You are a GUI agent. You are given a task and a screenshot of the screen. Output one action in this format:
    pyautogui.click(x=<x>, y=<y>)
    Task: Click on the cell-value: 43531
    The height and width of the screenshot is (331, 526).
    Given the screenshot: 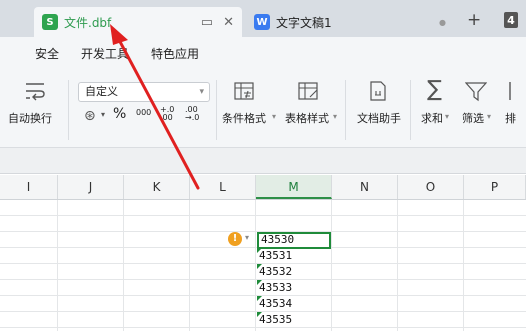 What is the action you would take?
    pyautogui.click(x=276, y=255)
    